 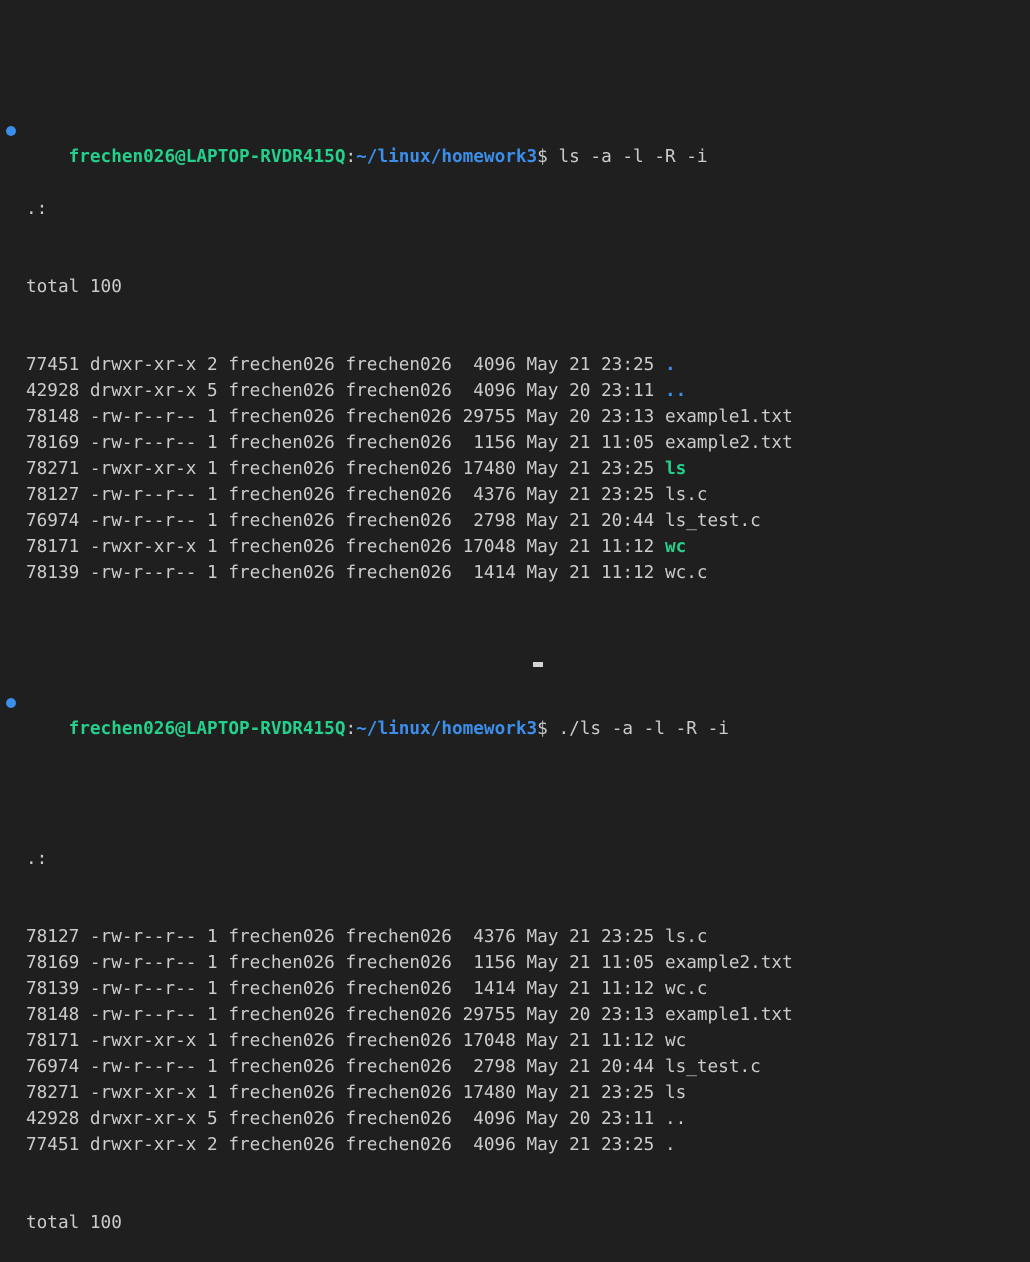 I want to click on command-text: ./ls -a -l -R -i, so click(x=643, y=729).